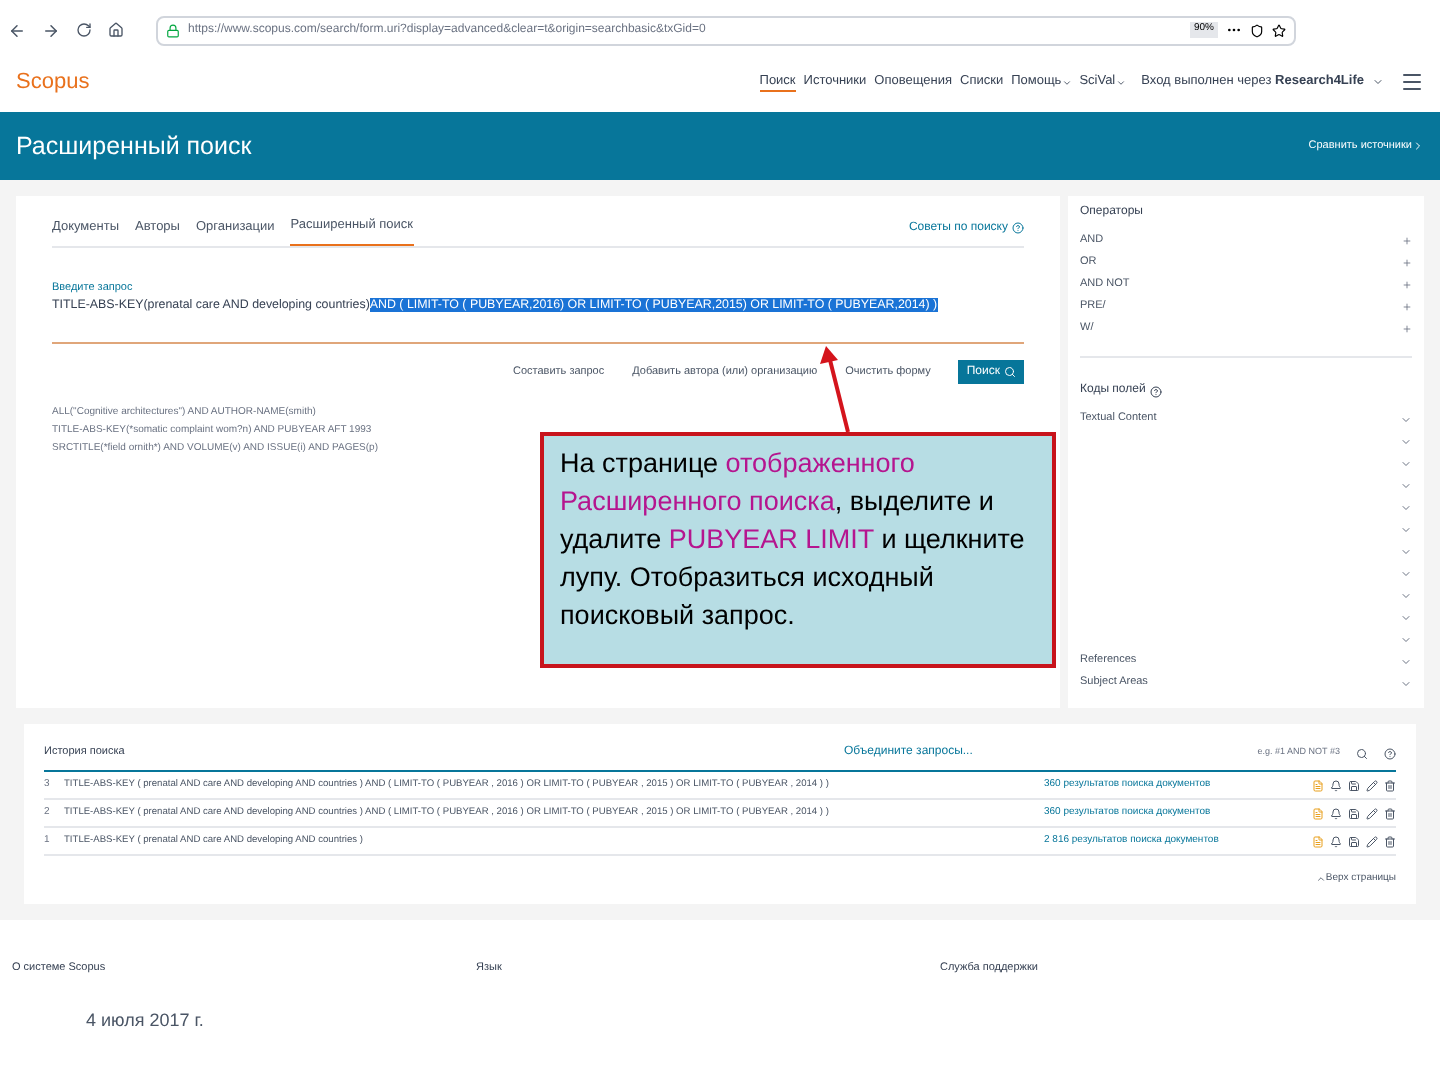 This screenshot has width=1440, height=1080. What do you see at coordinates (1257, 30) in the screenshot?
I see `shield-icon` at bounding box center [1257, 30].